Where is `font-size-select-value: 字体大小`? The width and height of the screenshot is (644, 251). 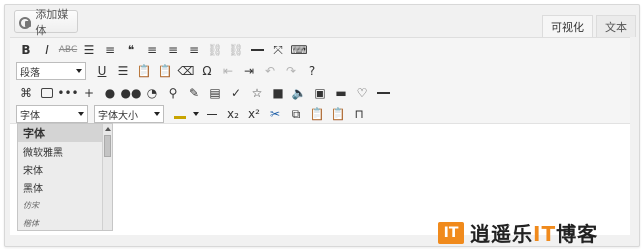 font-size-select-value: 字体大小 is located at coordinates (118, 116).